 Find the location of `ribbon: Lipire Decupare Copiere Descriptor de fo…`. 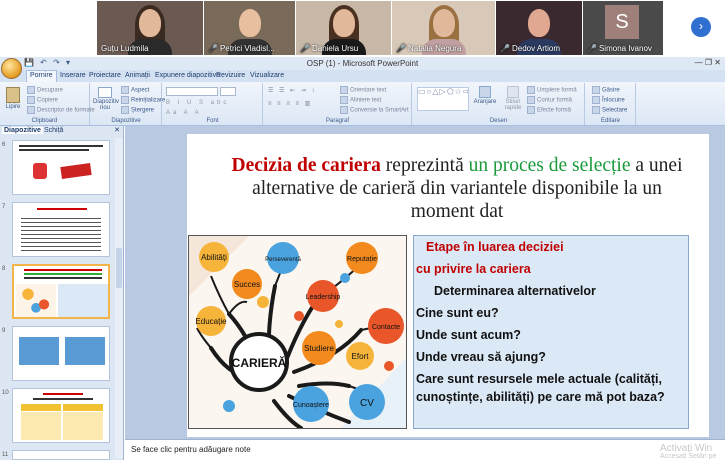

ribbon: Lipire Decupare Copiere Descriptor de fo… is located at coordinates (362, 104).